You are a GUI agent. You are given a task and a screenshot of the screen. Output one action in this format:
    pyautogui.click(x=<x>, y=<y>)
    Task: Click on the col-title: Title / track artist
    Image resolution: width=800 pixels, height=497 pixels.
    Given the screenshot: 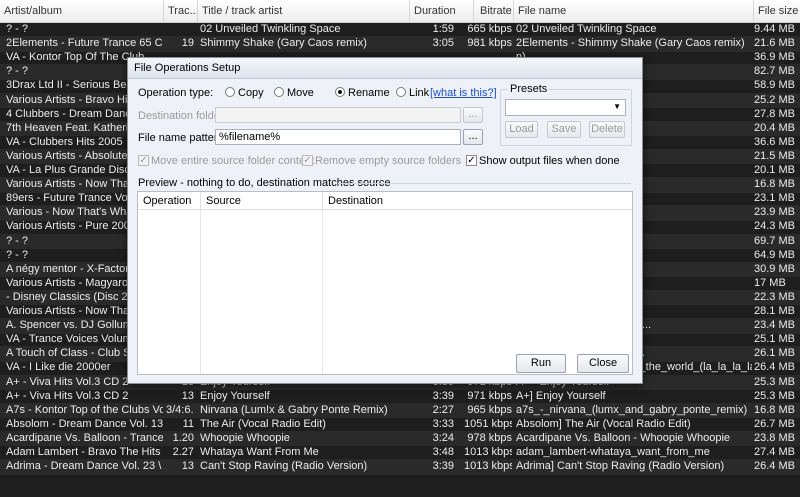 What is the action you would take?
    pyautogui.click(x=304, y=11)
    